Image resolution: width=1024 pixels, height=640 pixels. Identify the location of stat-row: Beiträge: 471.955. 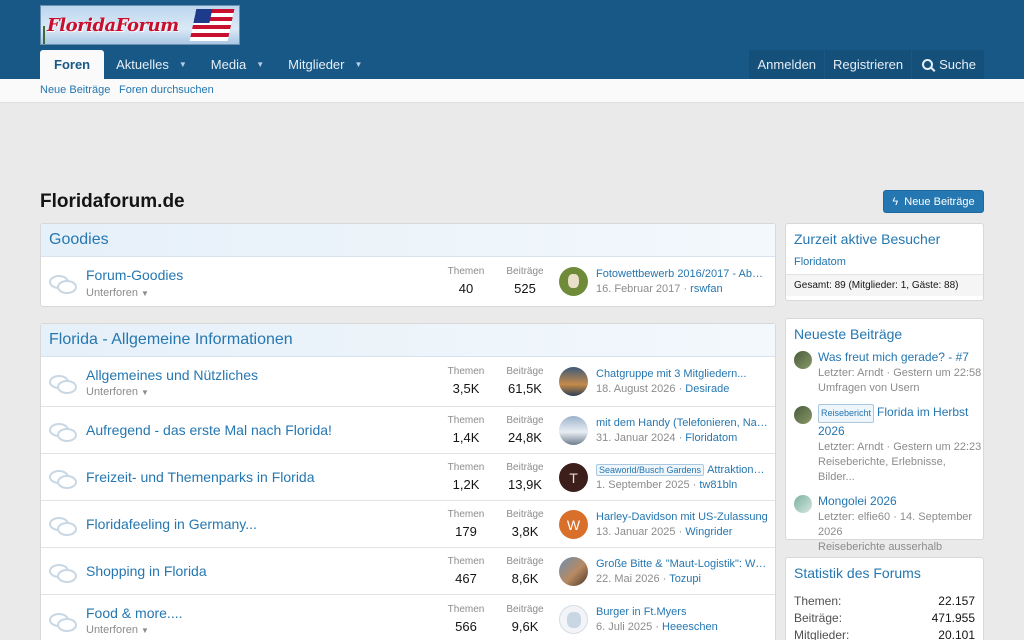
(884, 618).